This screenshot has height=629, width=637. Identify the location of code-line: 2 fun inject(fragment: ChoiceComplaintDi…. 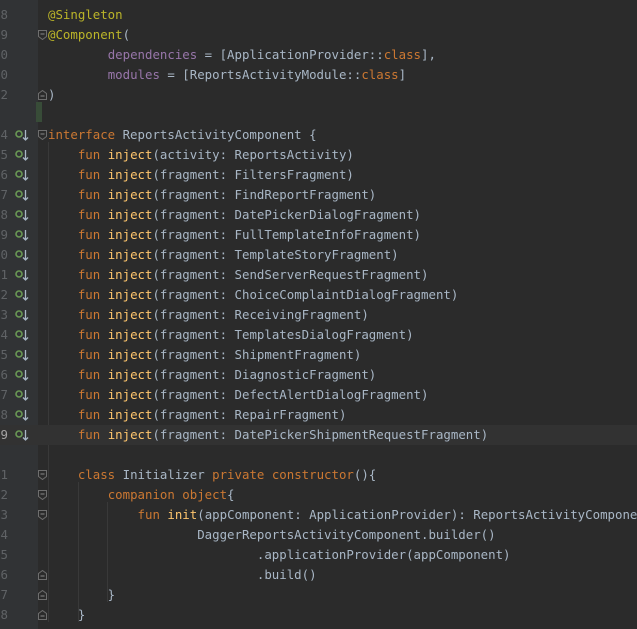
(318, 295).